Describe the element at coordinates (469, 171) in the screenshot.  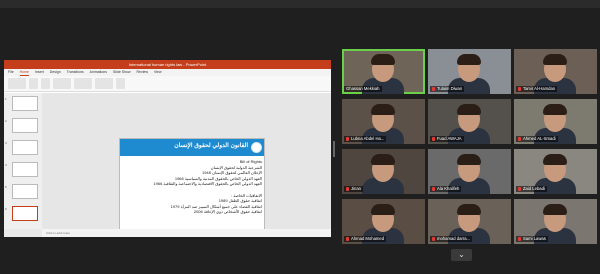
I see `participant-tile: Ala Khalifeh` at that location.